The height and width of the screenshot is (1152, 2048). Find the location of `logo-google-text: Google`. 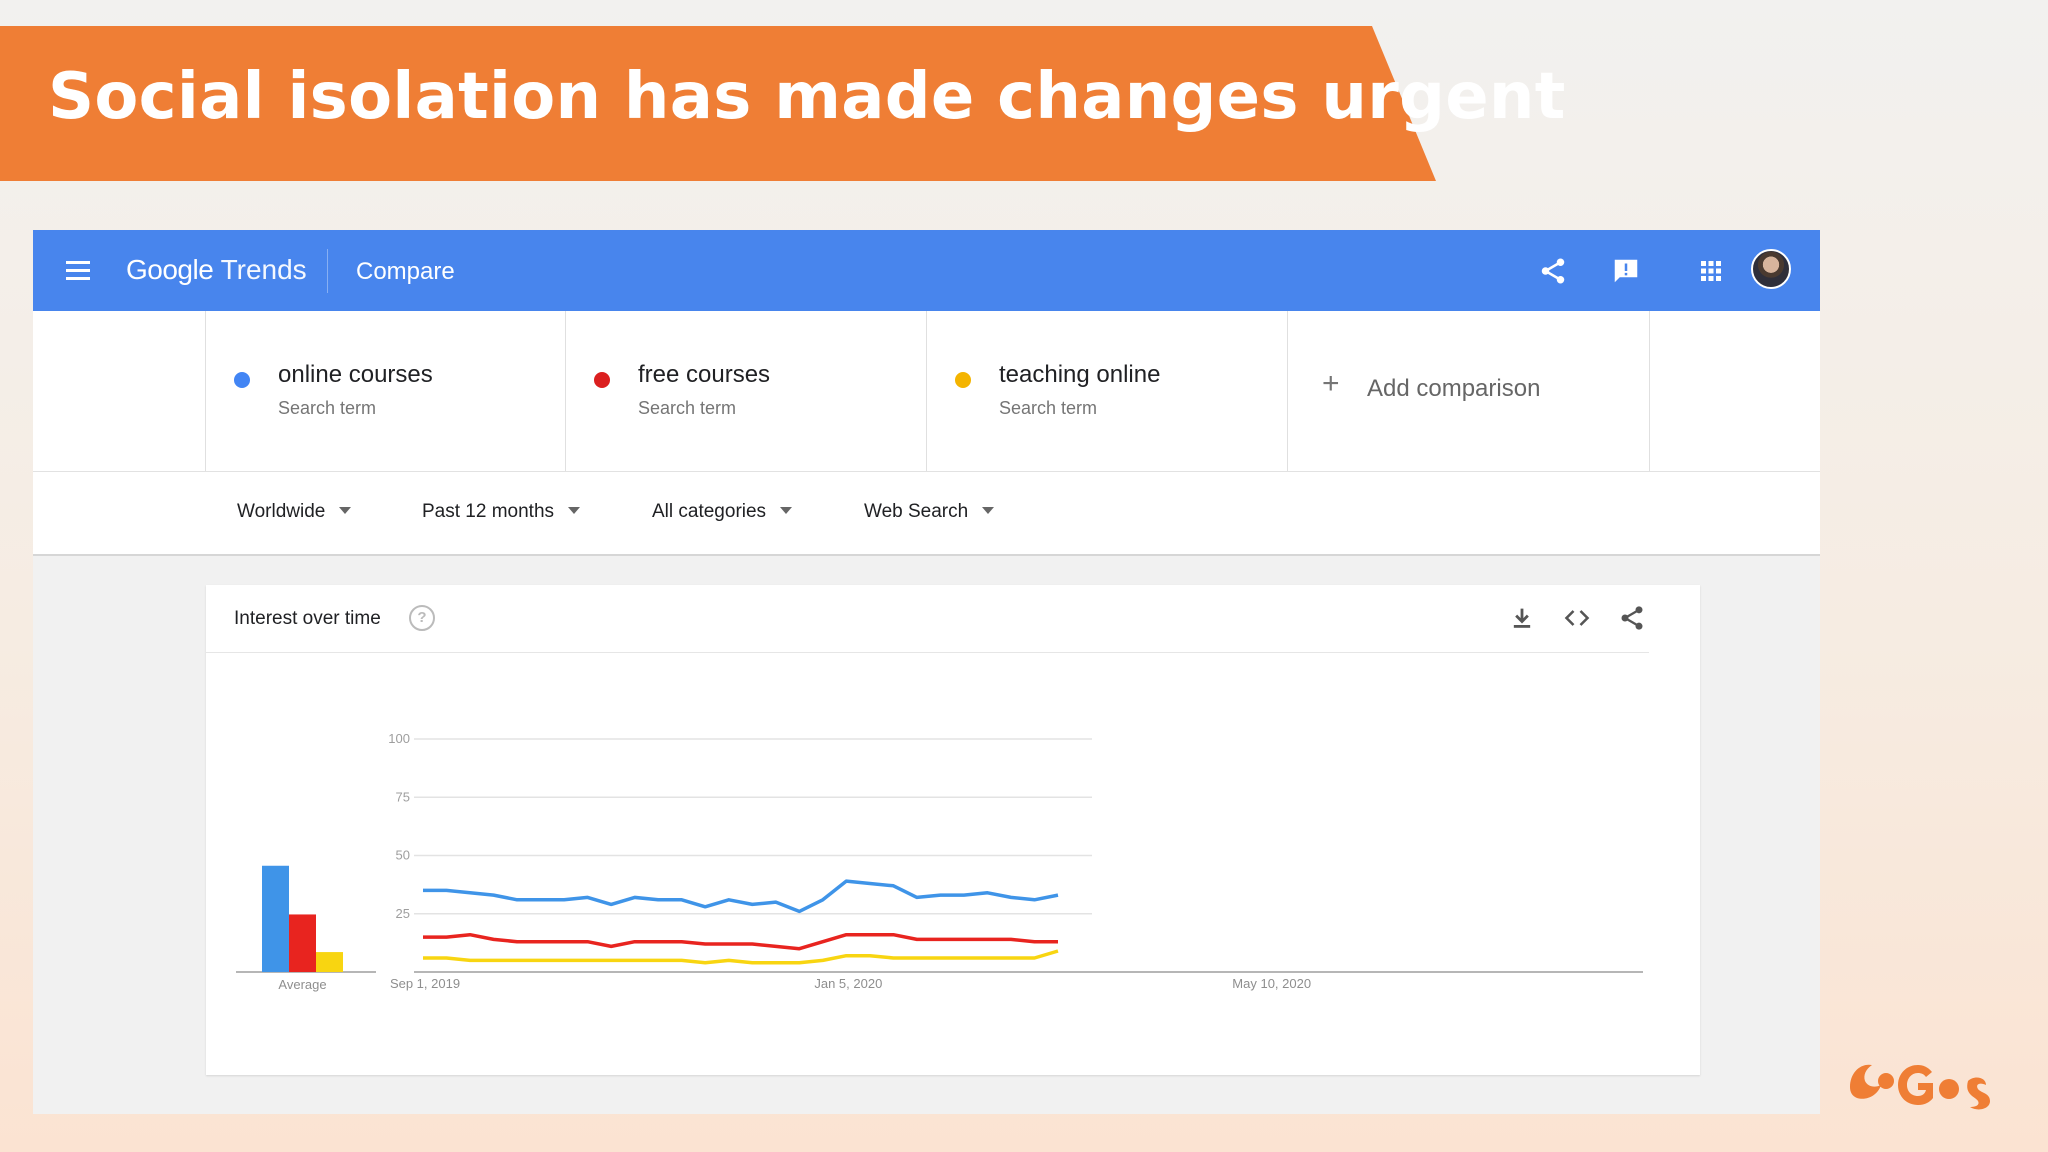

logo-google-text: Google is located at coordinates (170, 269).